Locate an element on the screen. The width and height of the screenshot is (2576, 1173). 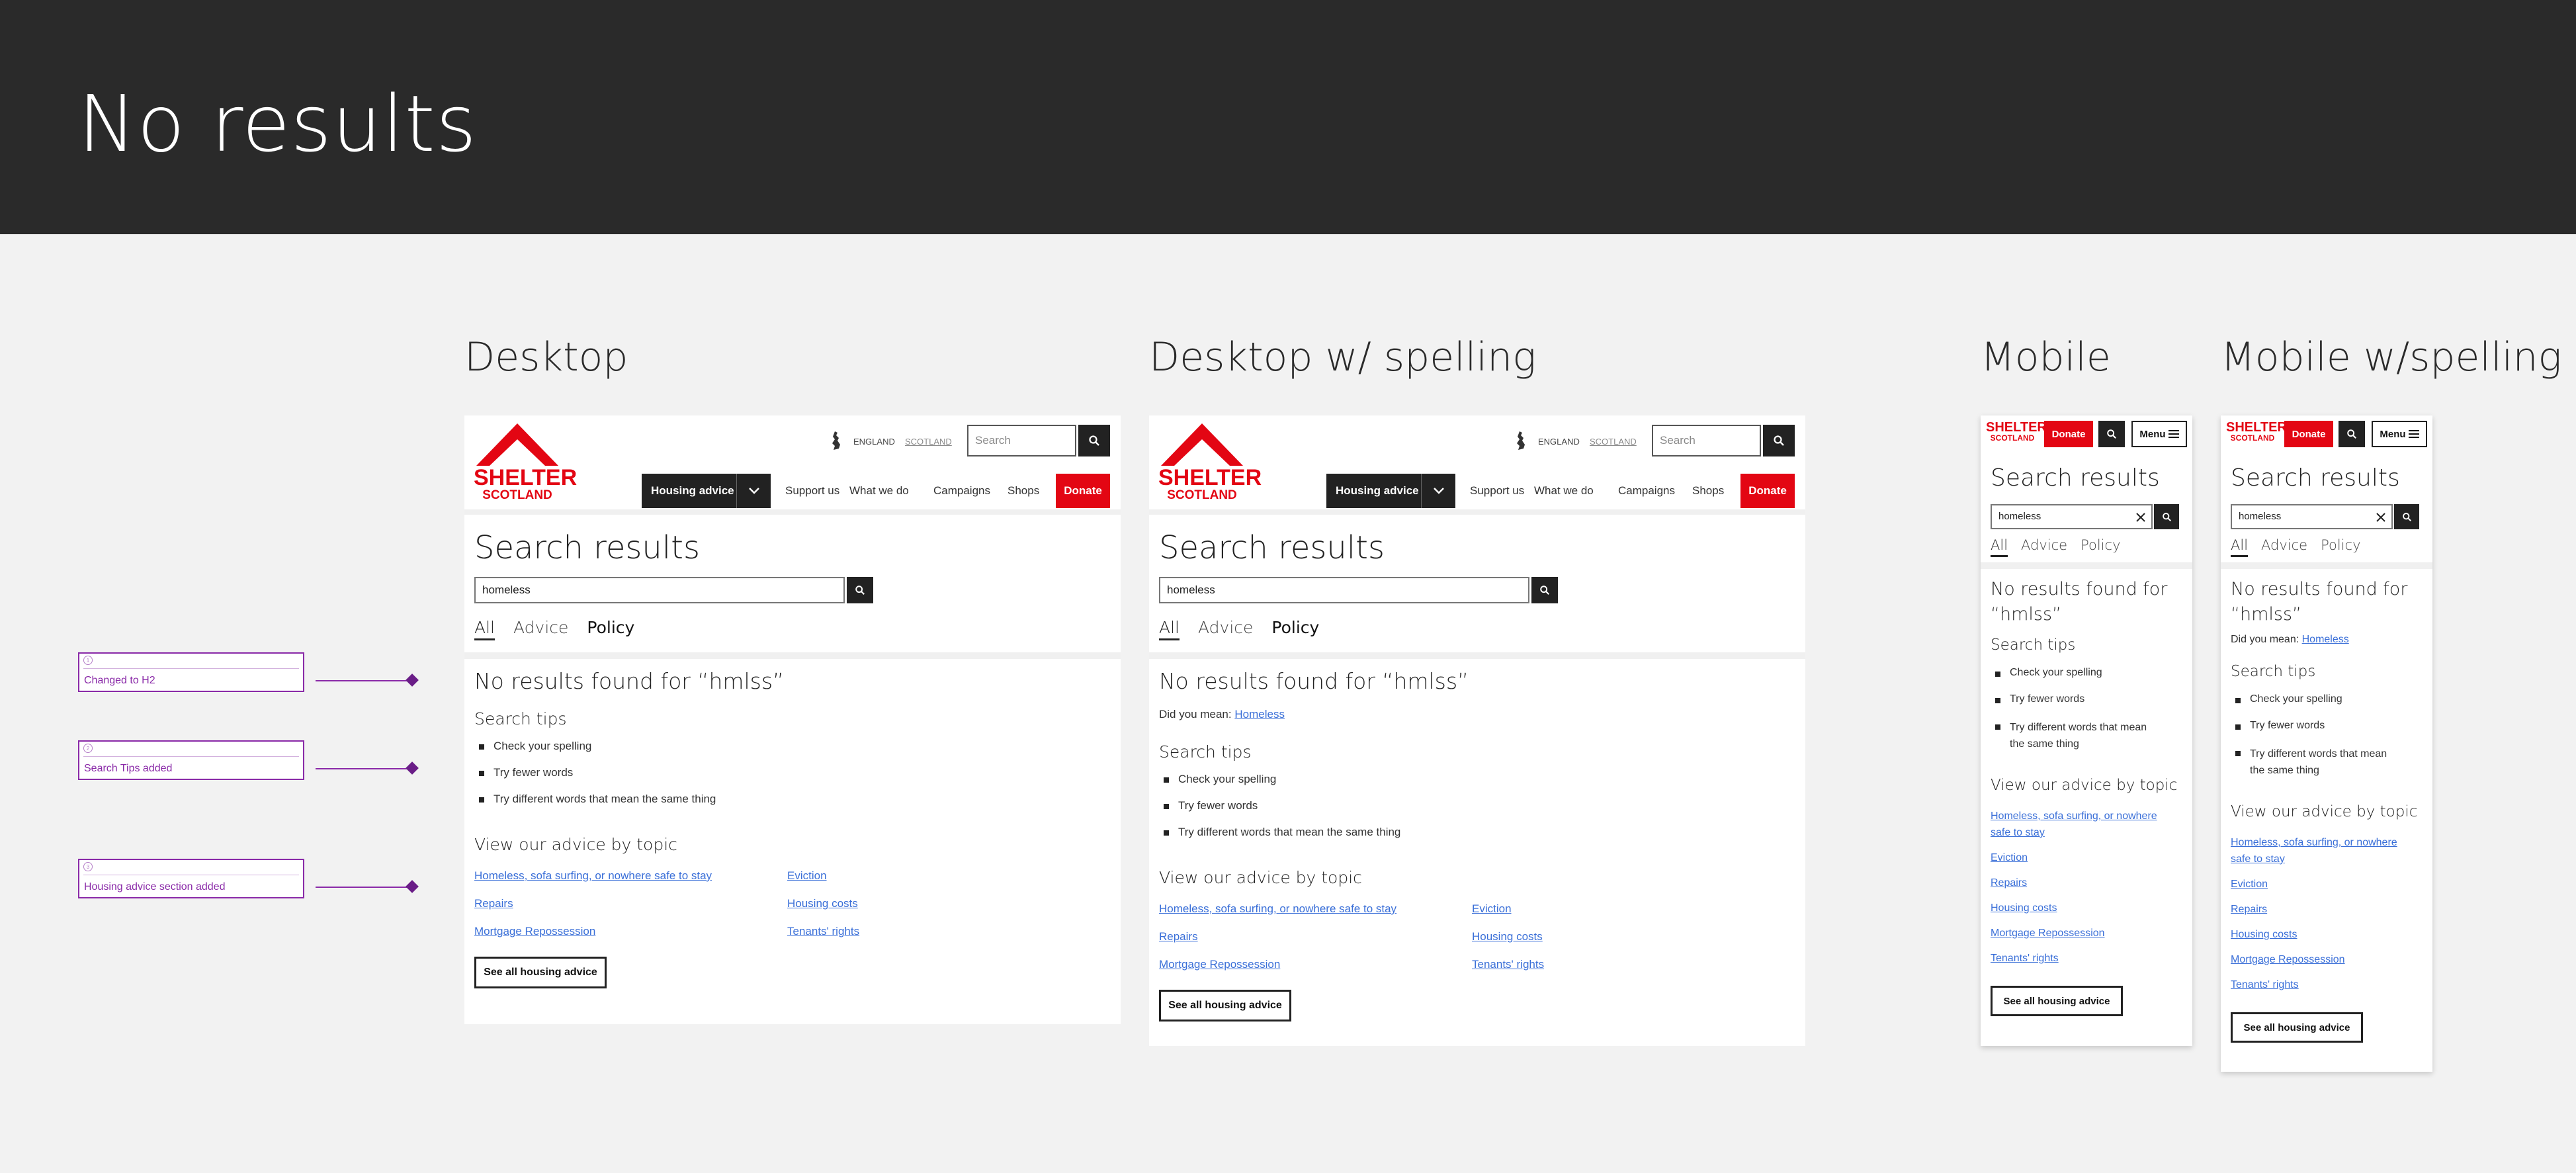
search-results-title: Search results is located at coordinates (2075, 478).